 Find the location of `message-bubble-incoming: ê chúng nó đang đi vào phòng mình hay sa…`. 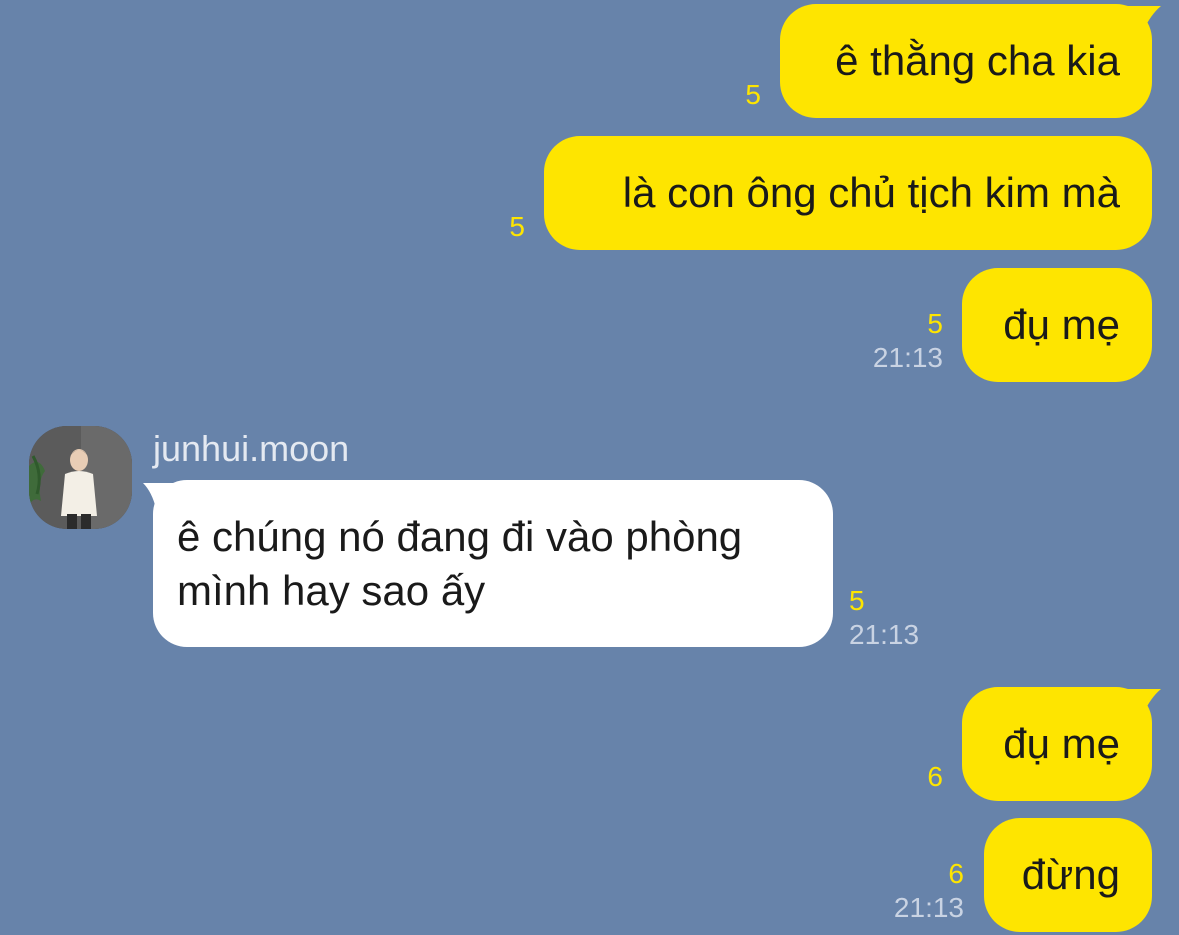

message-bubble-incoming: ê chúng nó đang đi vào phòng mình hay sa… is located at coordinates (493, 563).